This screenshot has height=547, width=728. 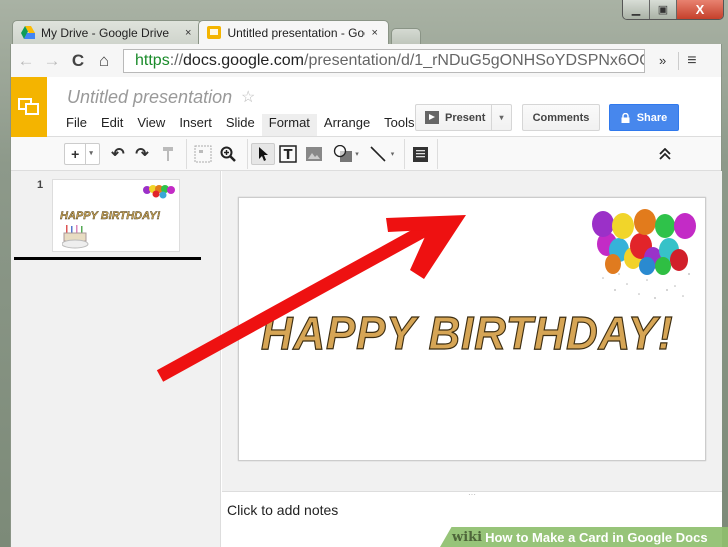 What do you see at coordinates (82, 154) in the screenshot?
I see `new-slide-button: + ▾` at bounding box center [82, 154].